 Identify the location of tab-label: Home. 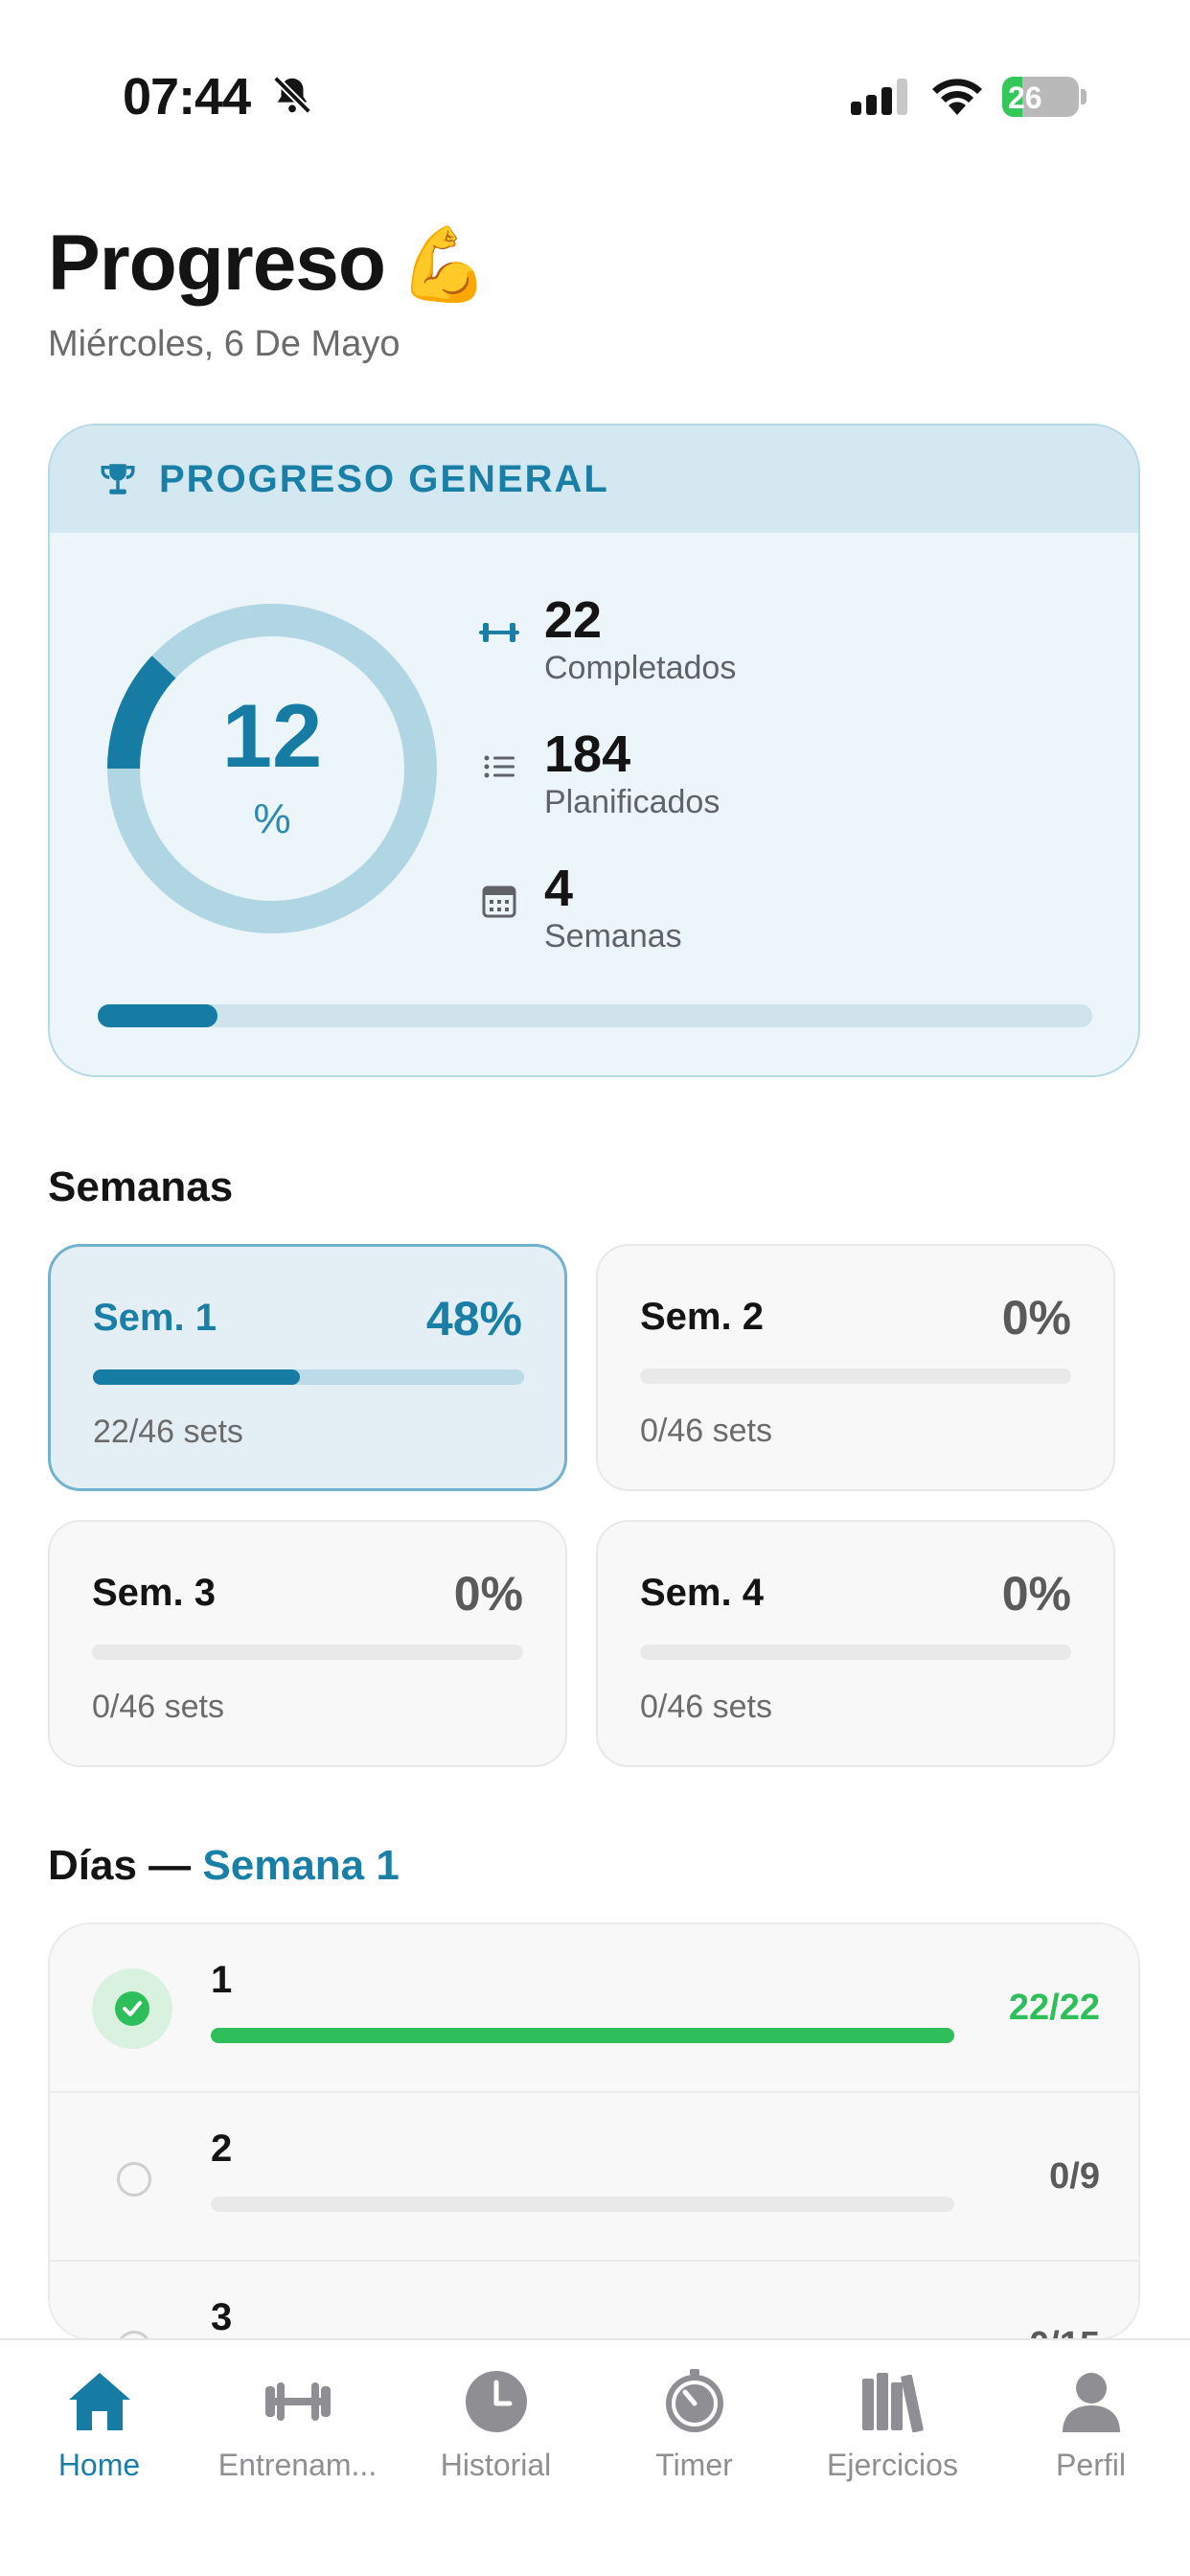
(99, 2465).